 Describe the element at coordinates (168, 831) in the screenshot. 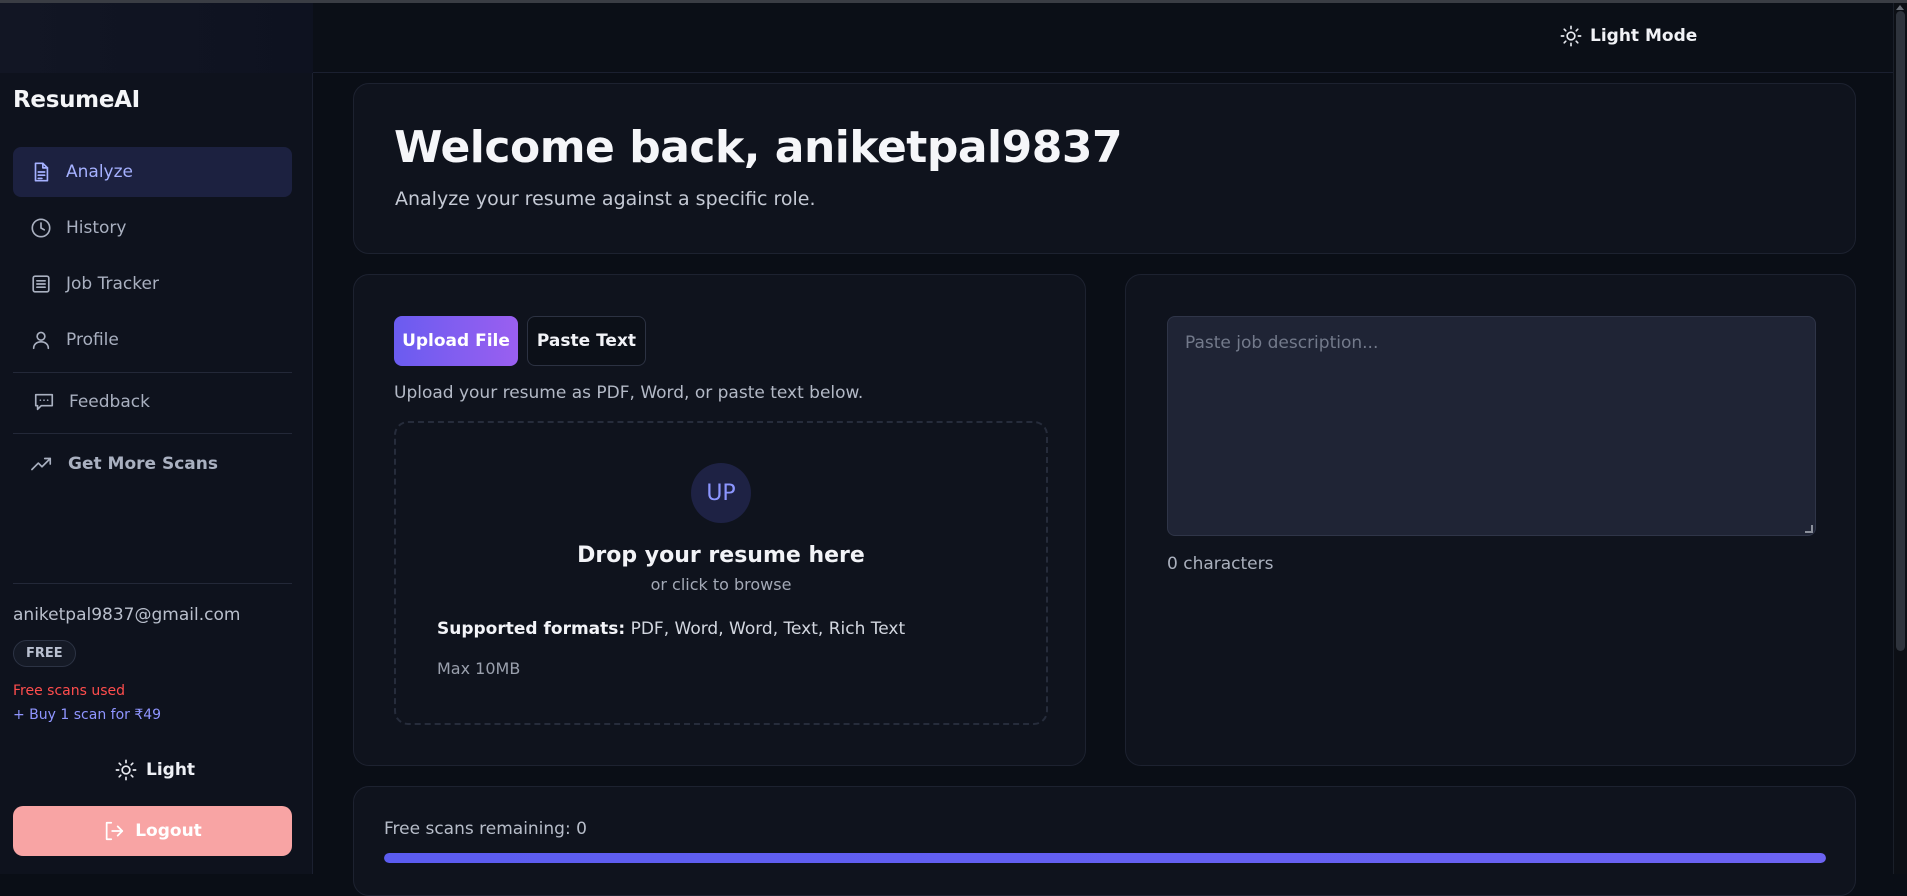

I see `logout-label: Logout` at that location.